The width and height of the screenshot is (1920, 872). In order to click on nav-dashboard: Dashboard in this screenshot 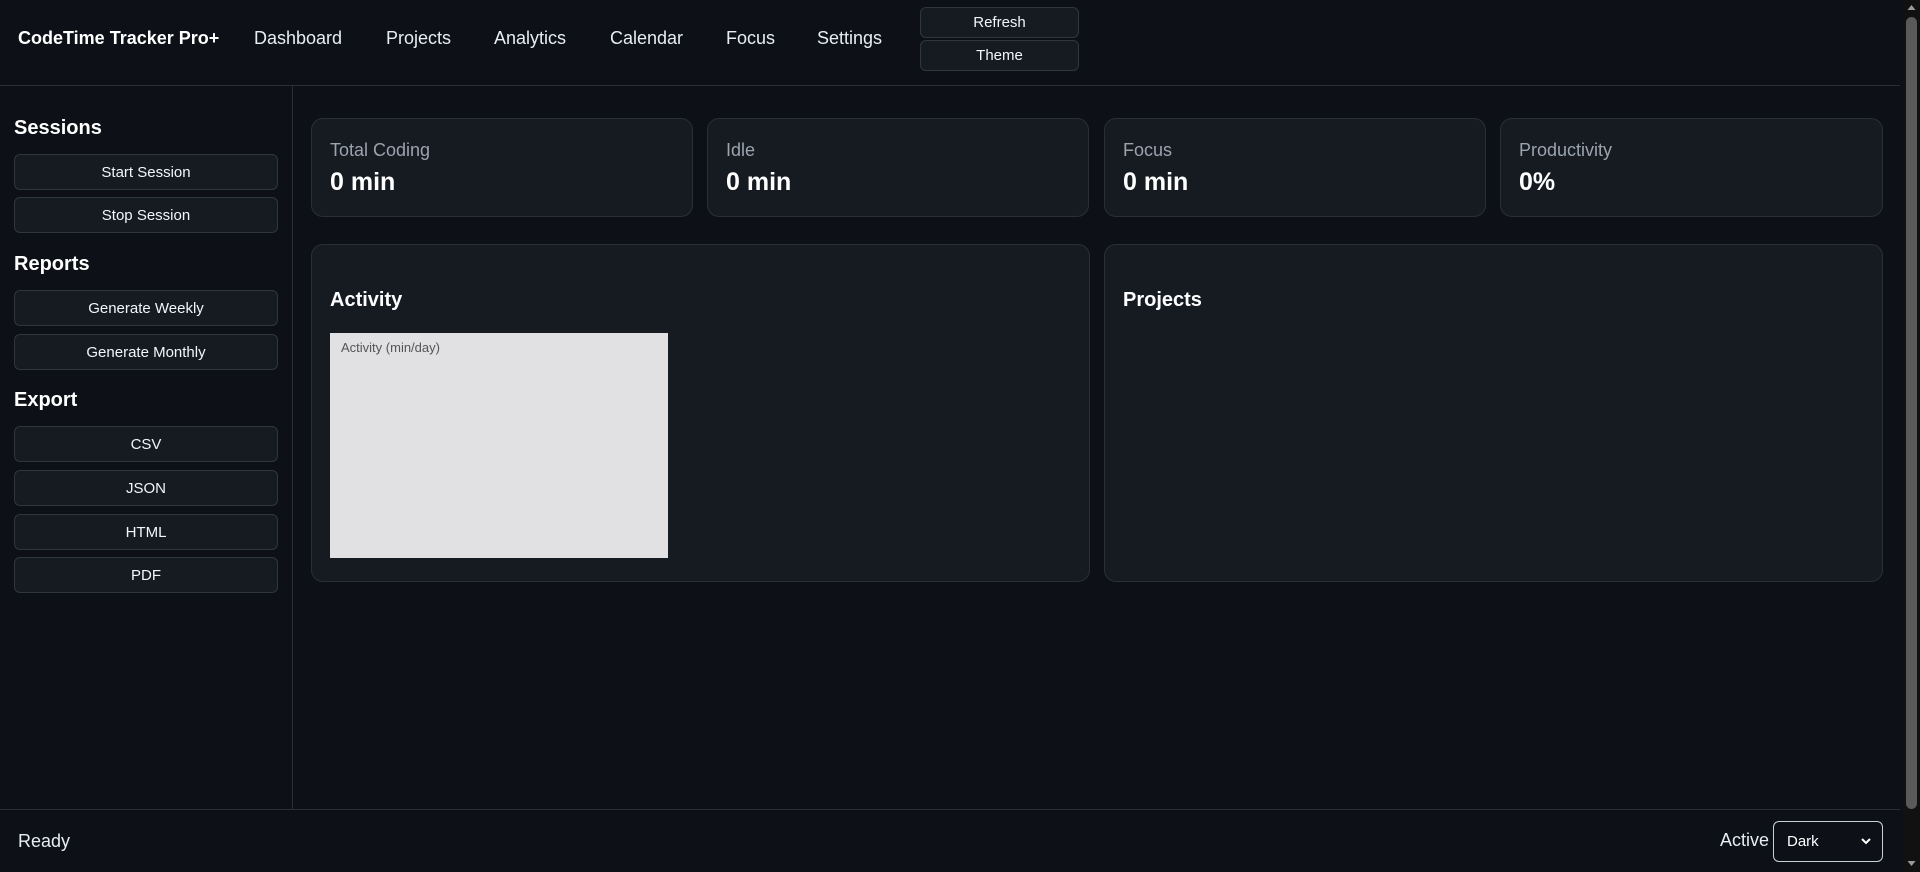, I will do `click(298, 38)`.